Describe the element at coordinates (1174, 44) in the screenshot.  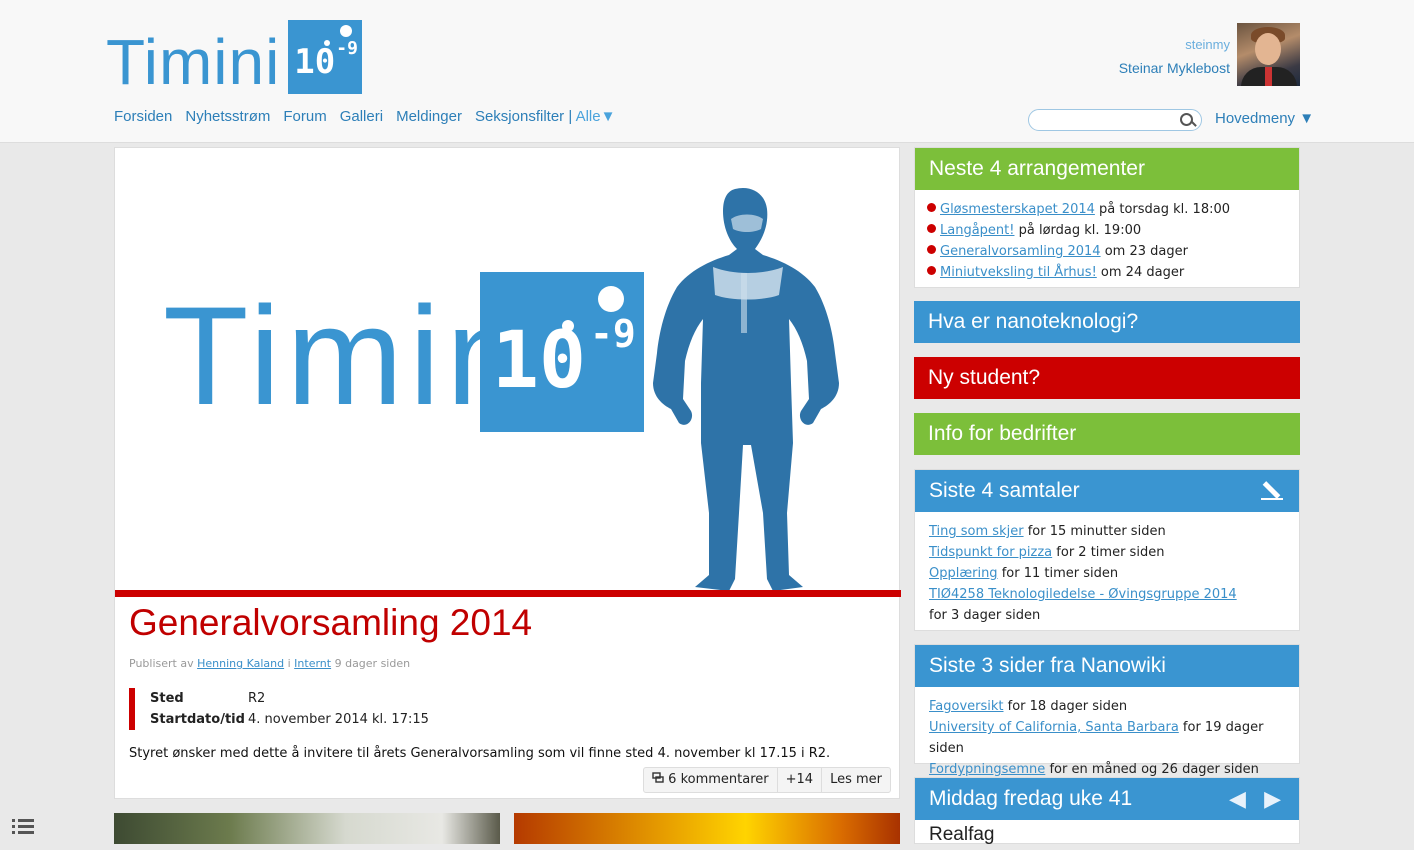
I see `username: steinmy` at that location.